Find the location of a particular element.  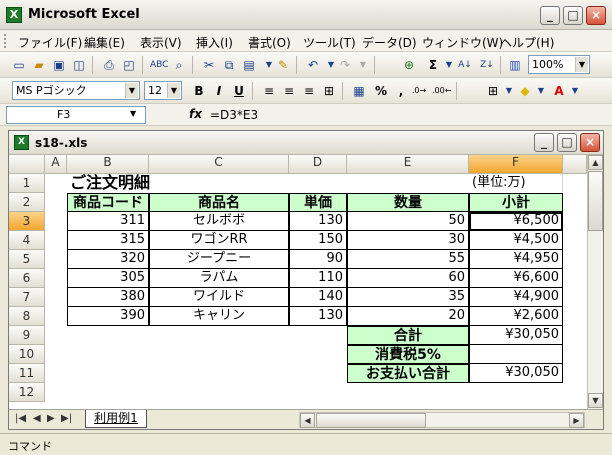

minimize-button: _ is located at coordinates (550, 15).